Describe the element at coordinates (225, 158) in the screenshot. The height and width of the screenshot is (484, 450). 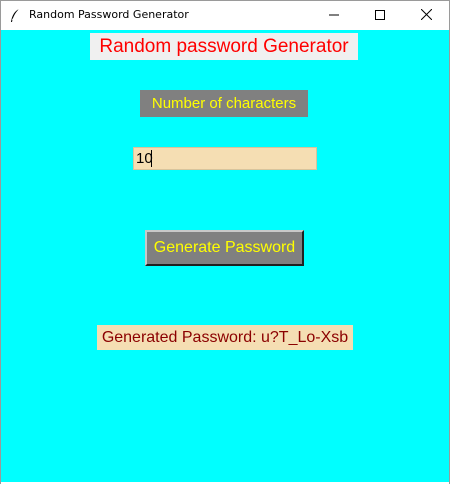
I see `length-input` at that location.